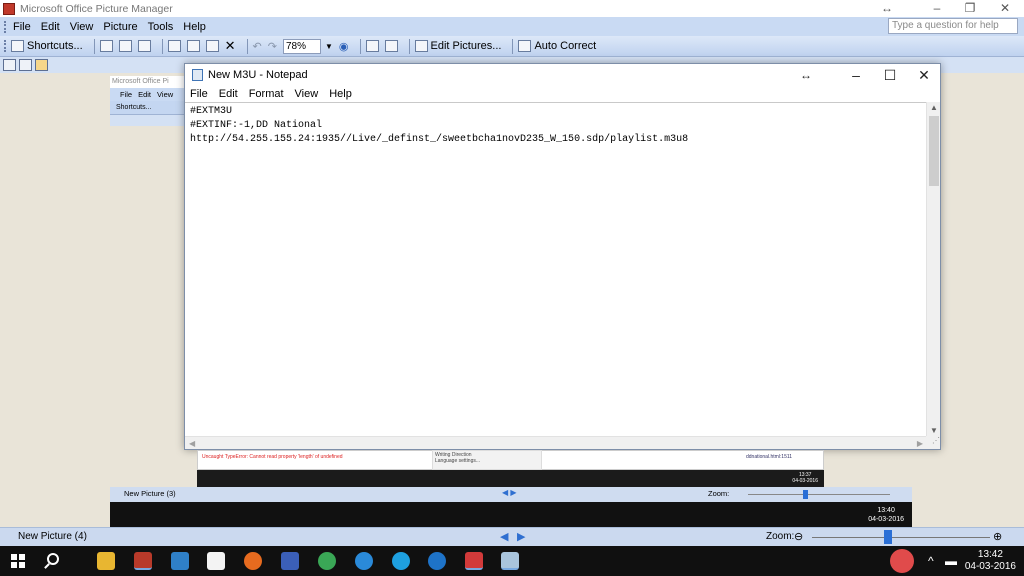 The height and width of the screenshot is (576, 1024). I want to click on tray-overflow-icon: ^, so click(931, 561).